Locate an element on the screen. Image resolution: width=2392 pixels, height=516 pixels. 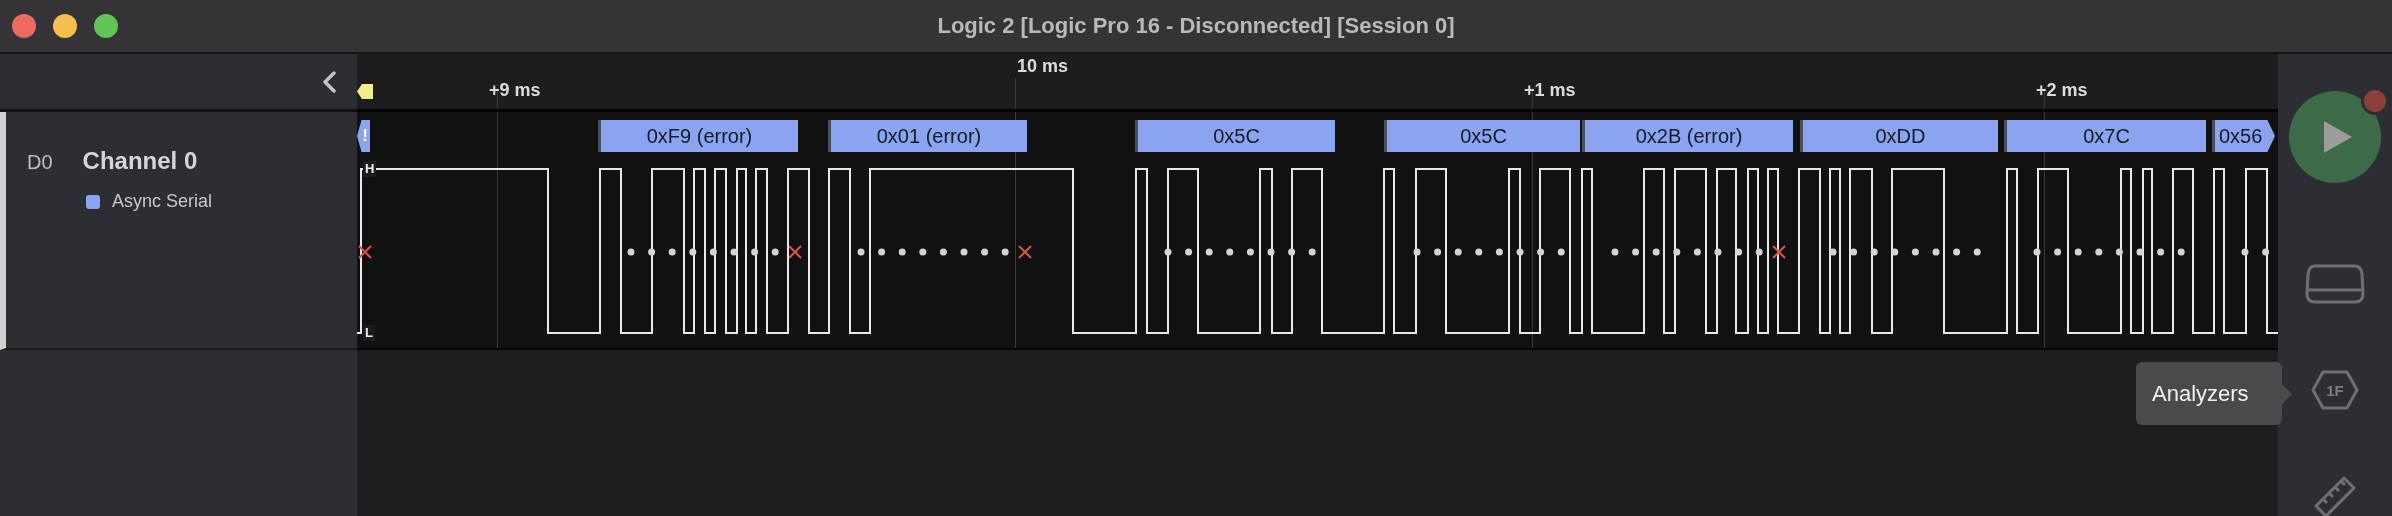
channel-name: Channel 0 is located at coordinates (140, 161).